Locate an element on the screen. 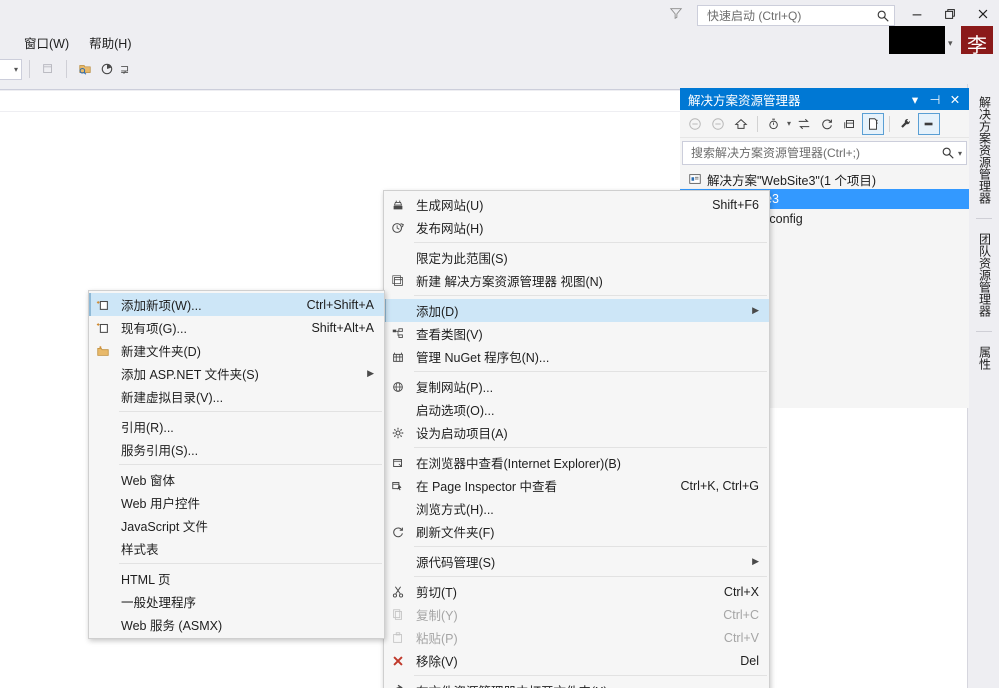 This screenshot has height=688, width=999. title-bar is located at coordinates (499, 15).